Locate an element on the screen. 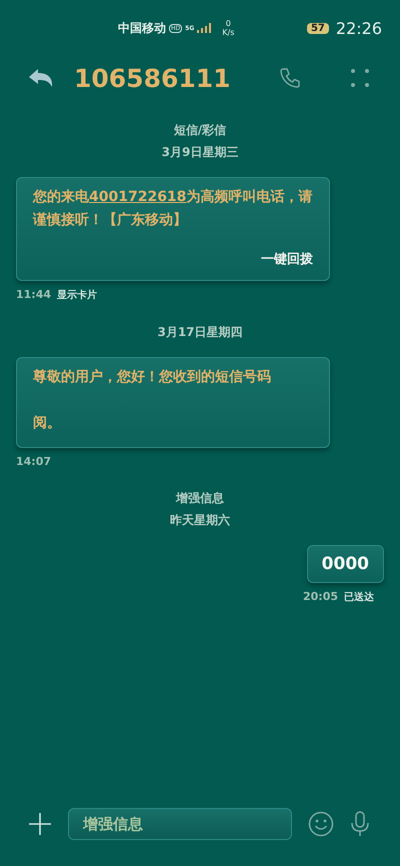 This screenshot has height=866, width=400. message-time: 11:44 is located at coordinates (34, 295).